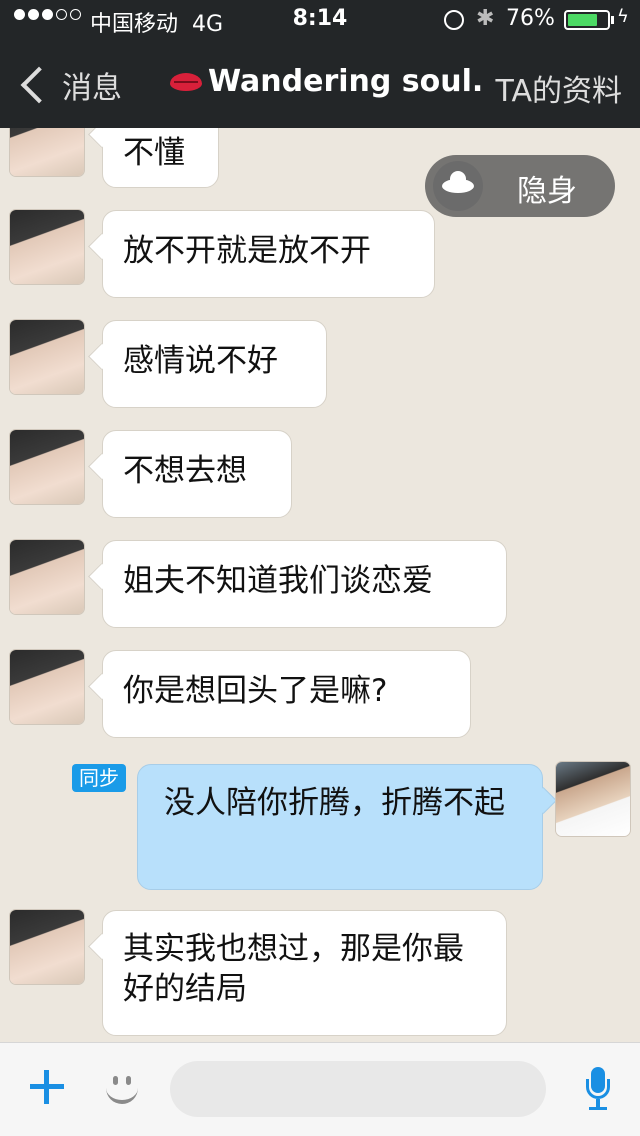  What do you see at coordinates (122, 1091) in the screenshot?
I see `smile-icon` at bounding box center [122, 1091].